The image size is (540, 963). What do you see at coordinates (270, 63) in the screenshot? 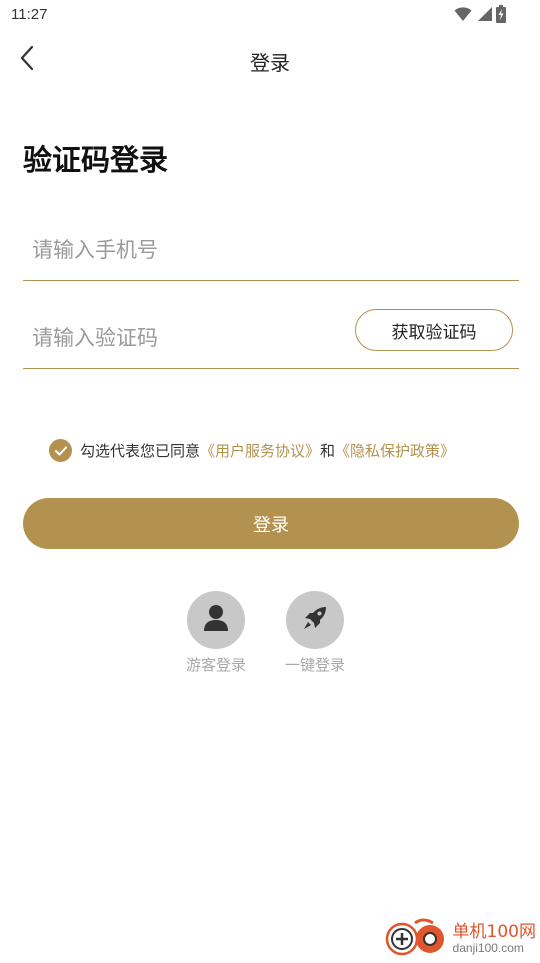
I see `nav-title: 登录` at bounding box center [270, 63].